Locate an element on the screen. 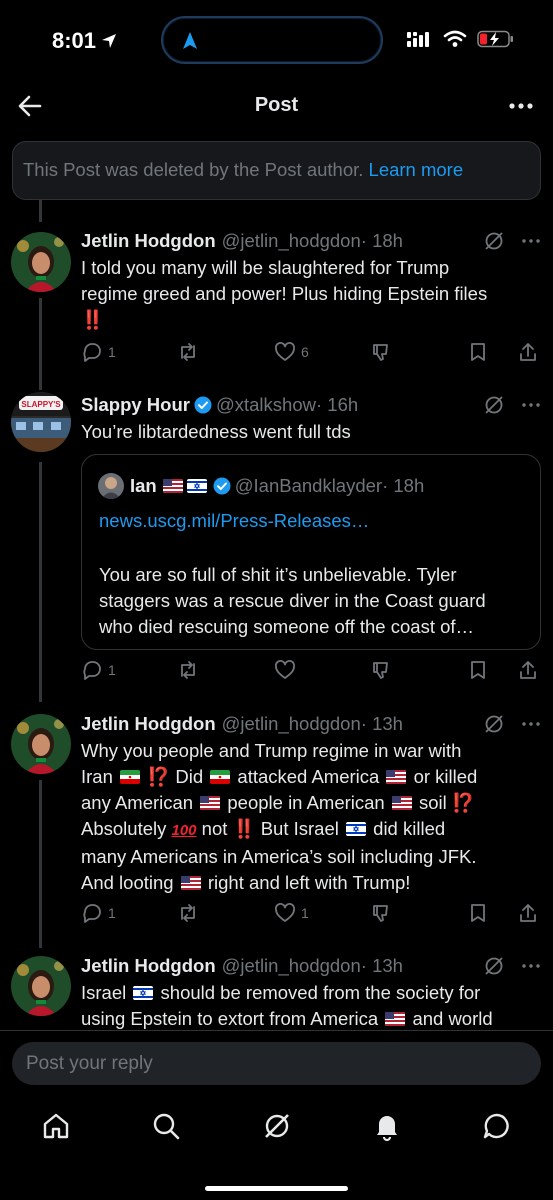  location-arrow-icon is located at coordinates (109, 41).